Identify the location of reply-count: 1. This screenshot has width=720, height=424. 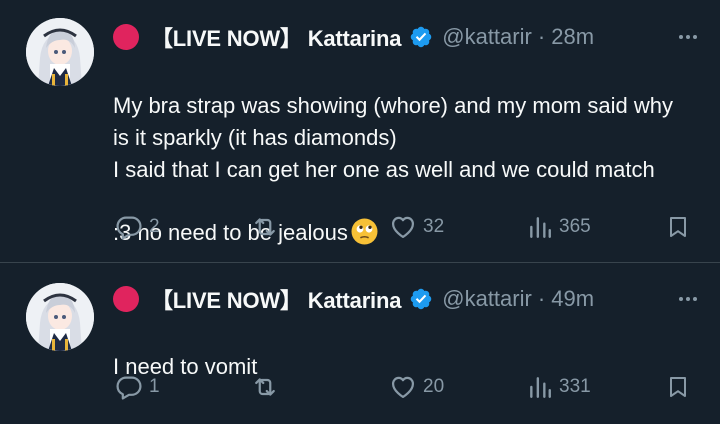
(154, 386).